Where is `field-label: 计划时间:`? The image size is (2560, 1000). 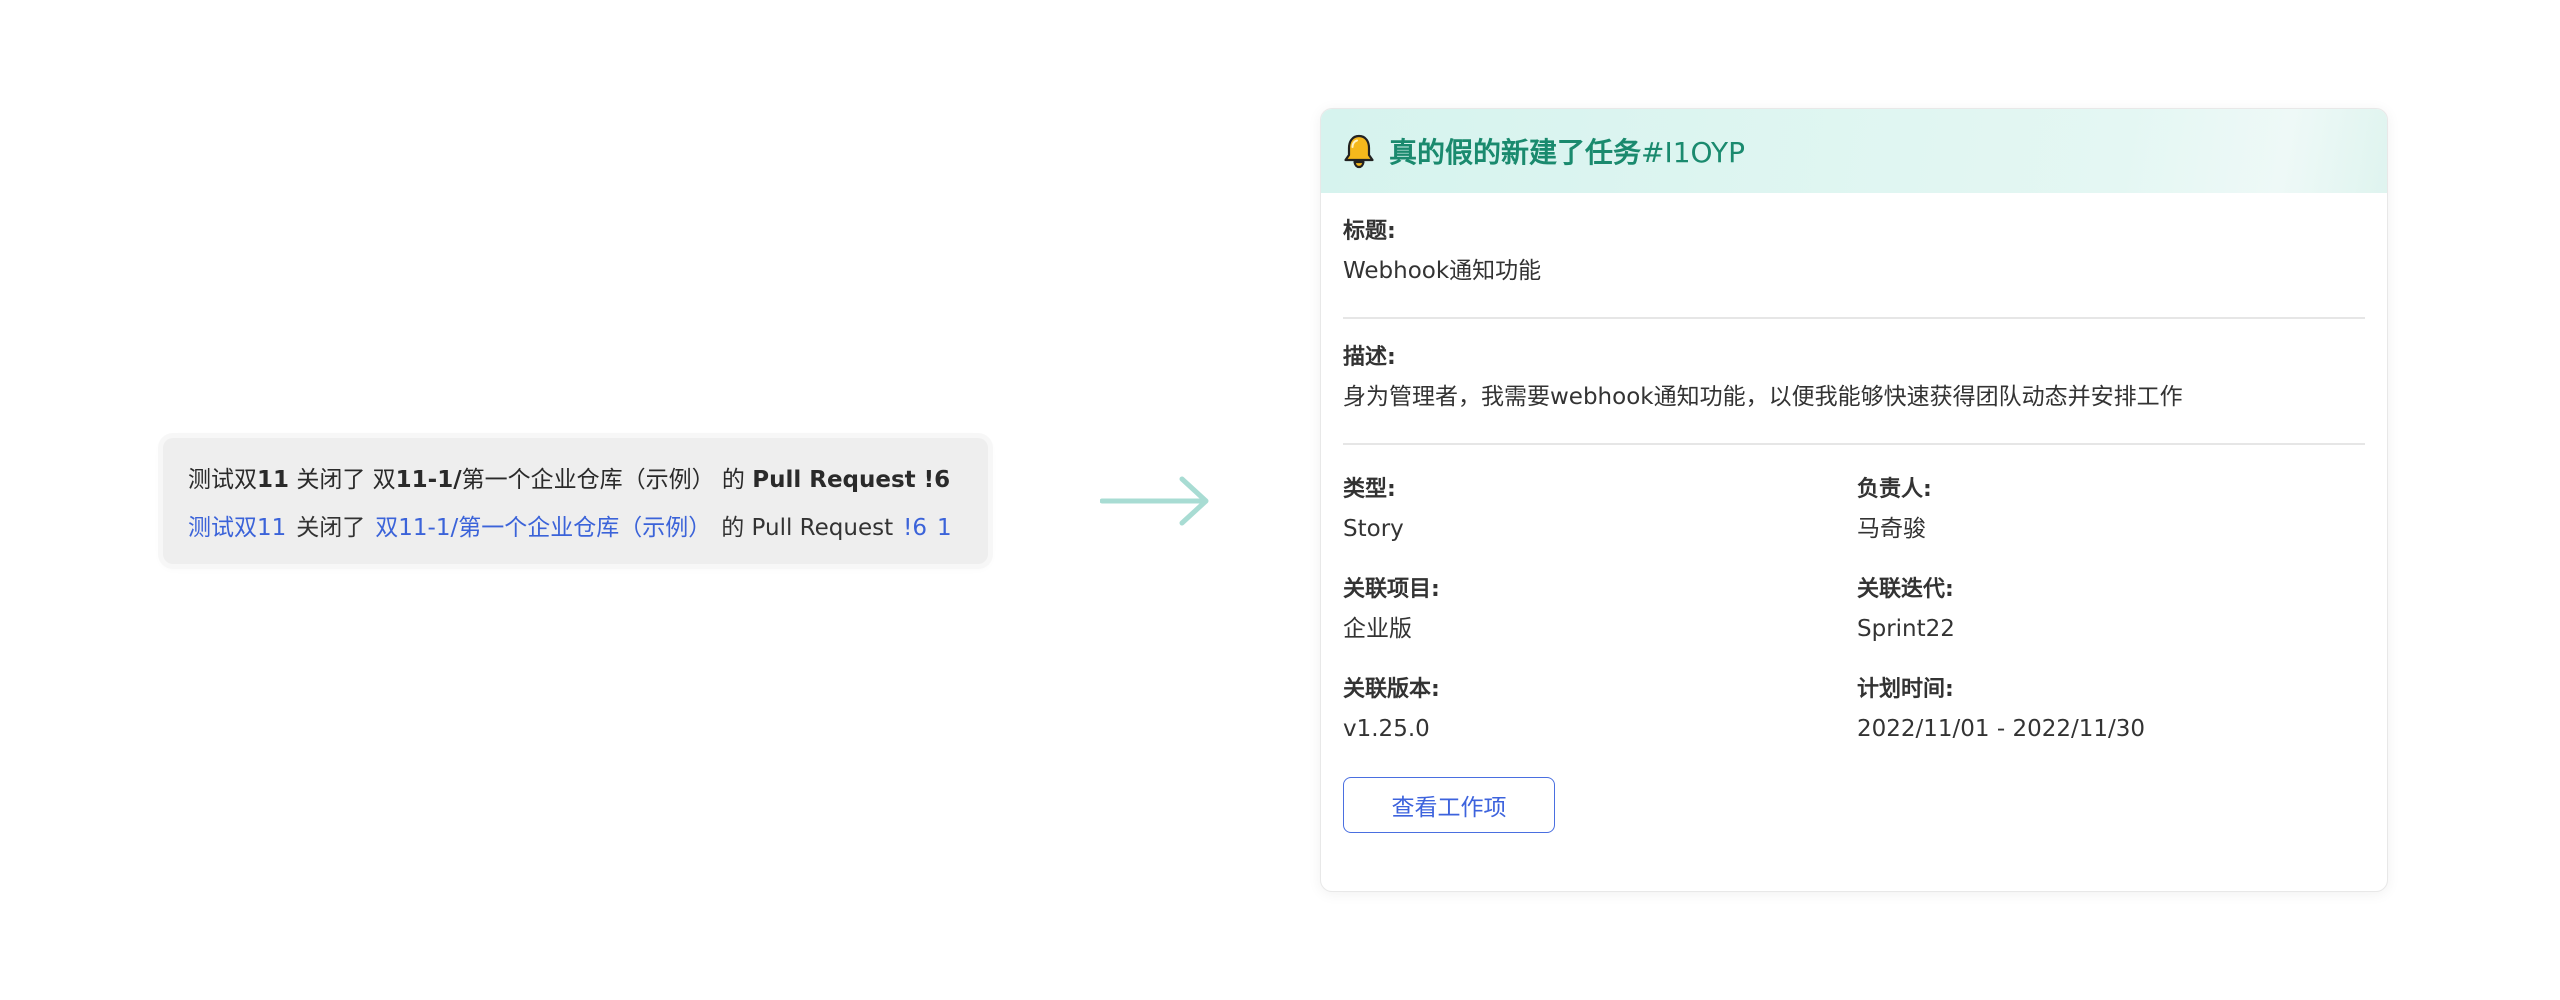
field-label: 计划时间: is located at coordinates (1905, 689).